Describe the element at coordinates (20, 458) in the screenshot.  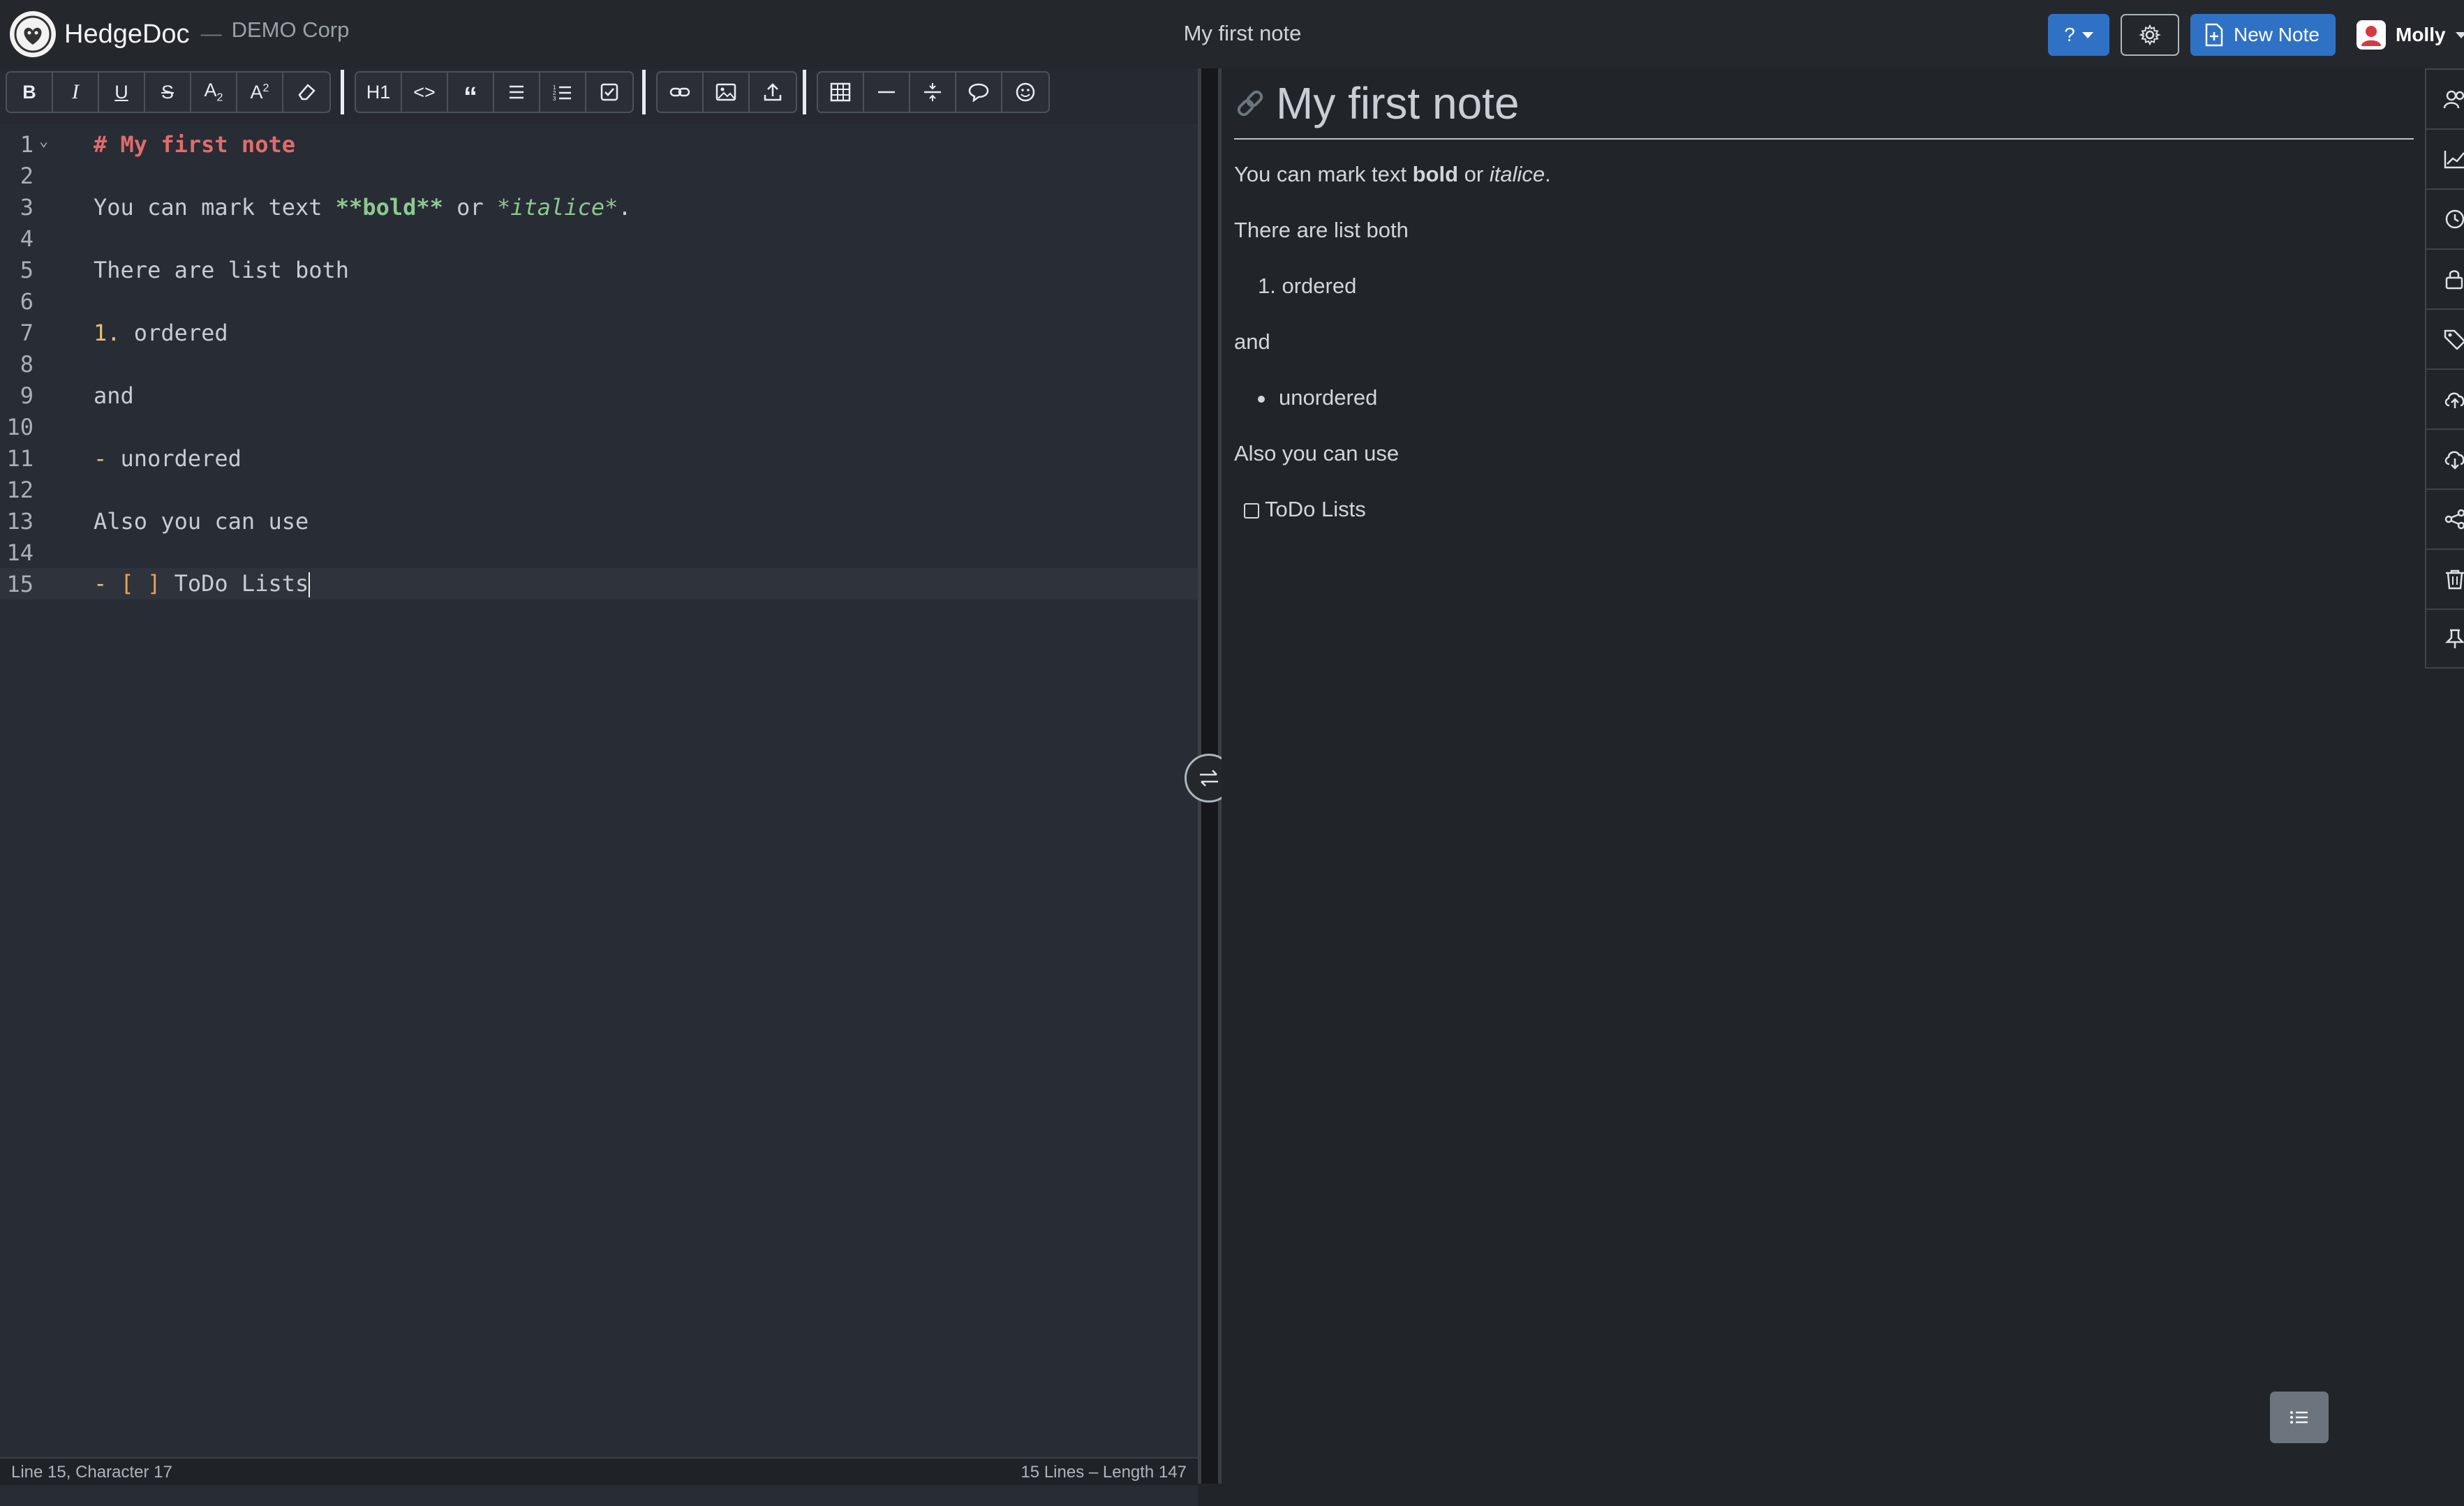
I see `line-number: 11` at that location.